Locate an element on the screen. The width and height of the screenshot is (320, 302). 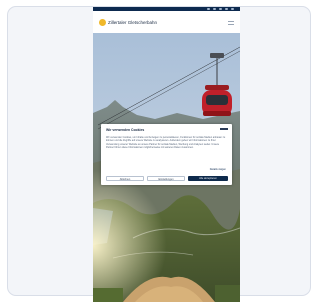
accept-all-button: Alle akzeptieren is located at coordinates (208, 178).